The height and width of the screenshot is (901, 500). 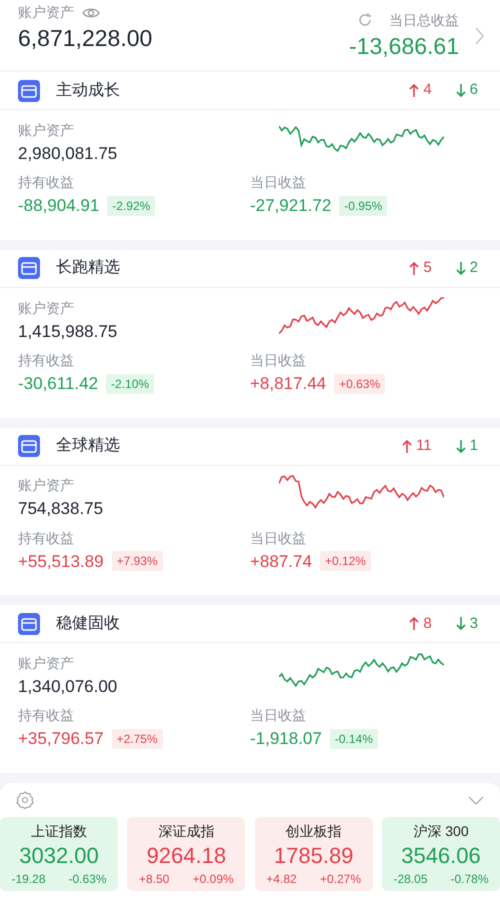 I want to click on percent-tag: +7.93%, so click(x=137, y=561).